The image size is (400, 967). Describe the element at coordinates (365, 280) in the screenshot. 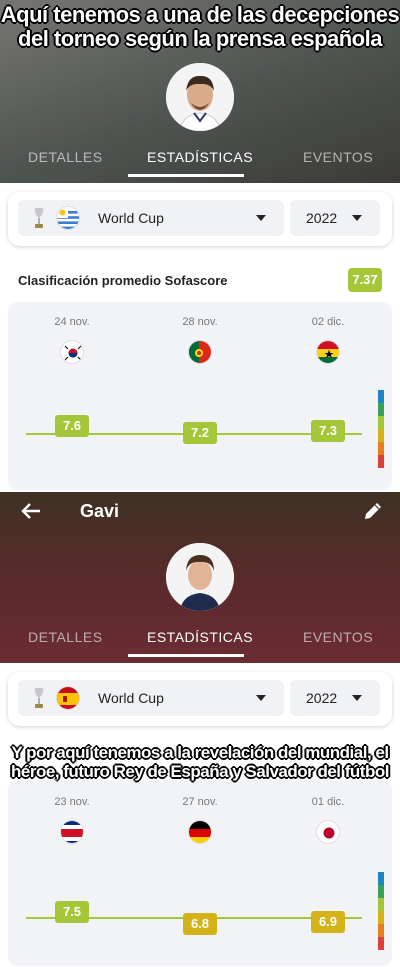

I see `average-rating-badge: 7.37` at that location.